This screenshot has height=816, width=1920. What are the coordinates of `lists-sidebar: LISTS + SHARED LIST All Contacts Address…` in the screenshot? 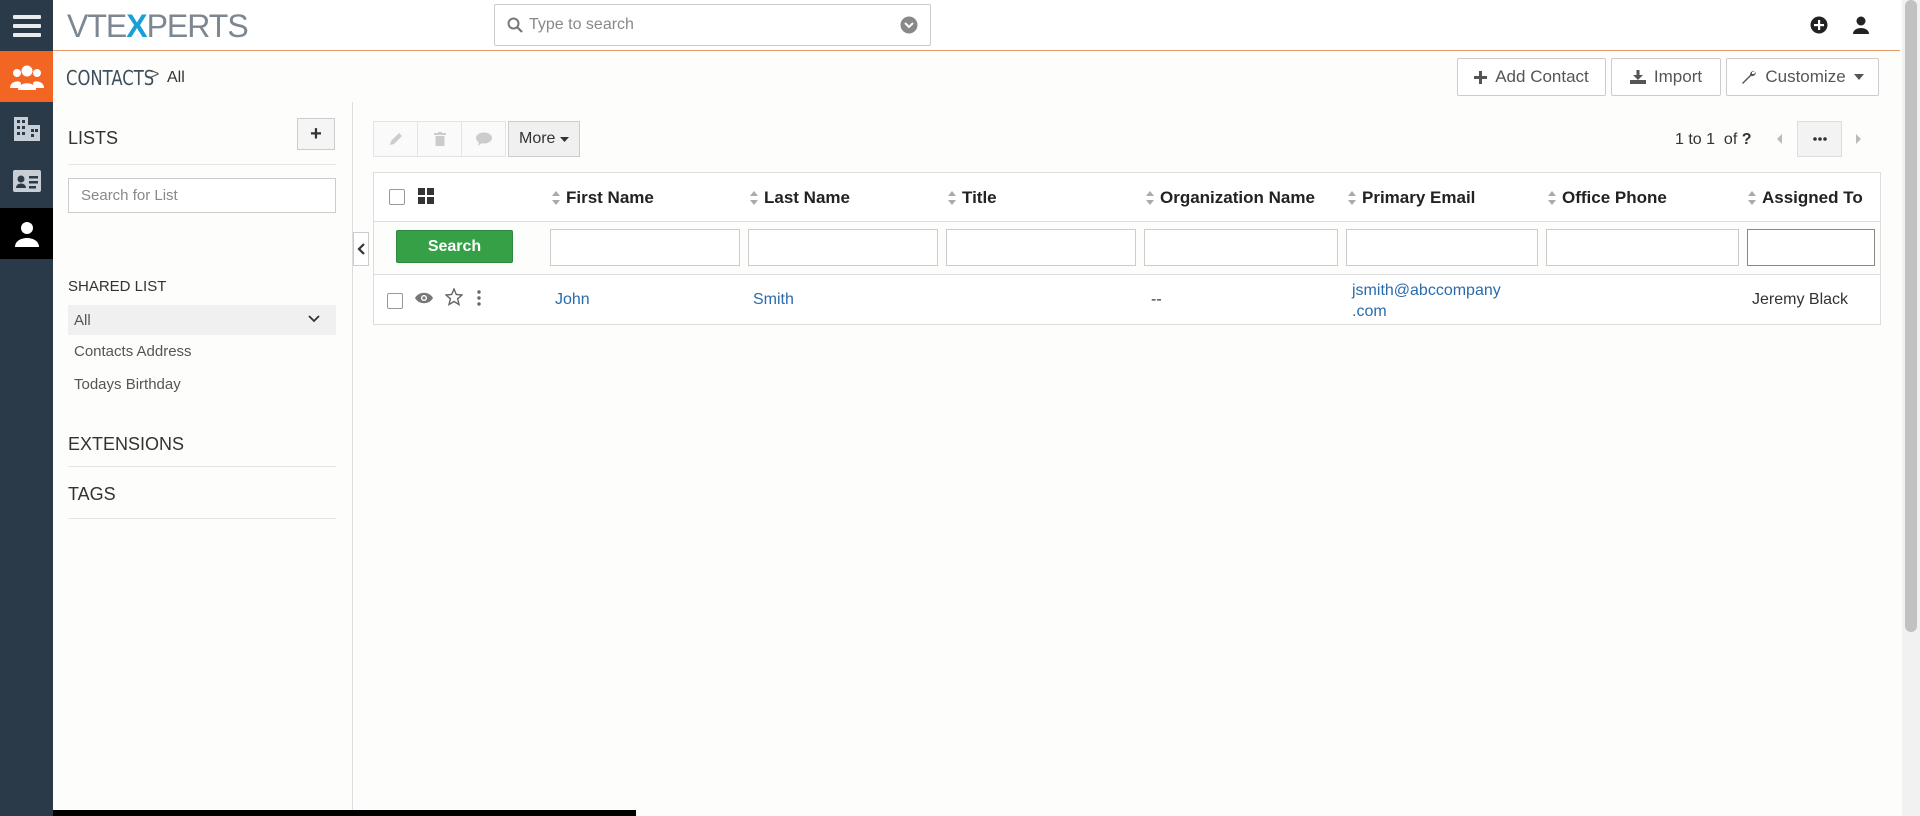 It's located at (203, 459).